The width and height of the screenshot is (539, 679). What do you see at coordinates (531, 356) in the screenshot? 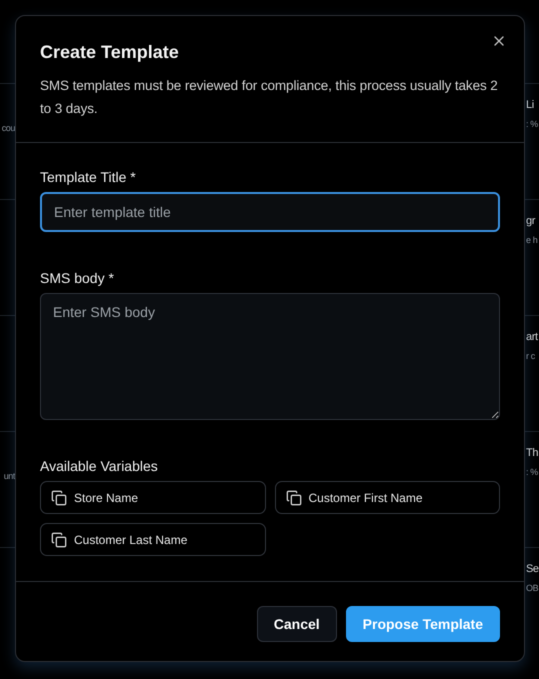
I see `row-subtitle: r c` at bounding box center [531, 356].